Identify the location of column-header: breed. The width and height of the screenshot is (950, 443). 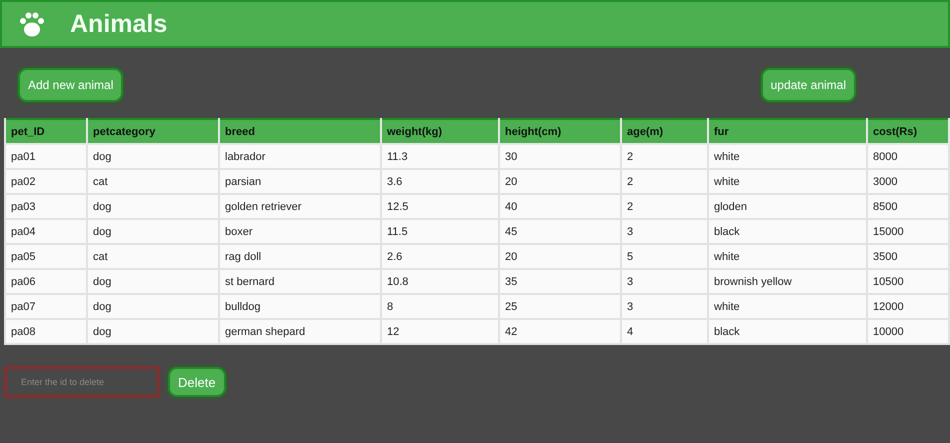
(300, 131).